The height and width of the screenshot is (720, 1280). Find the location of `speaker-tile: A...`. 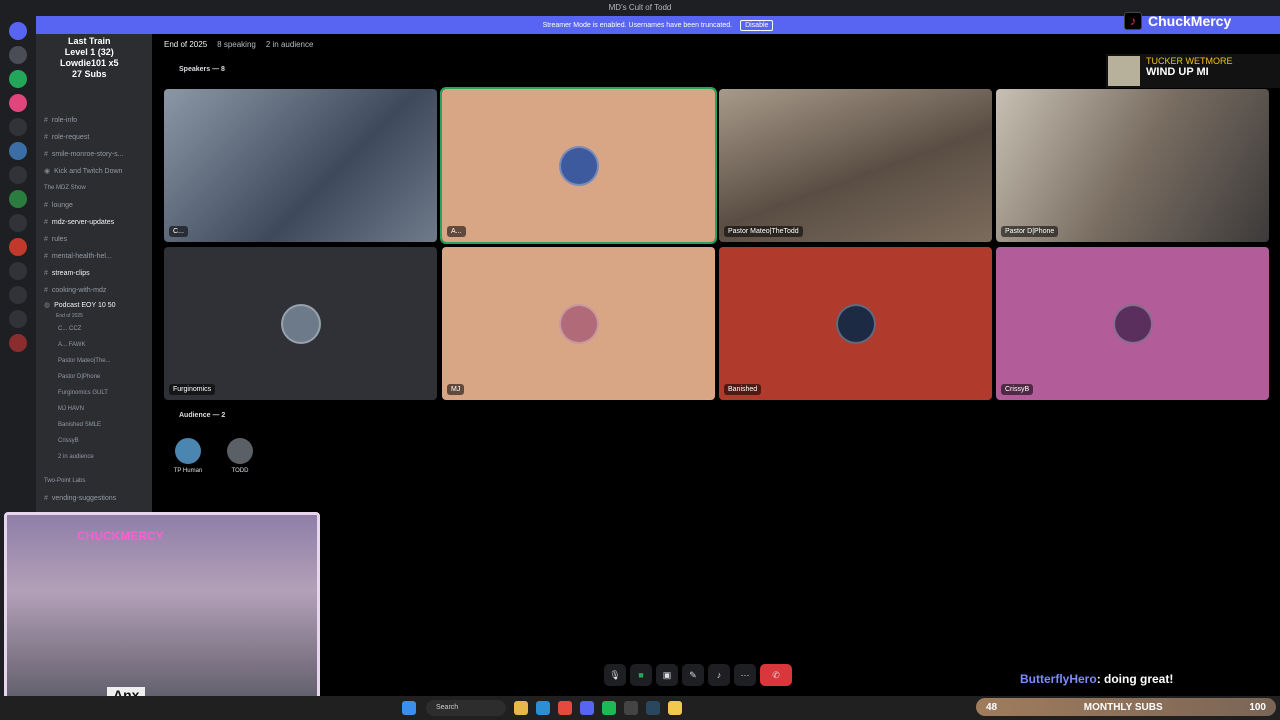

speaker-tile: A... is located at coordinates (578, 165).